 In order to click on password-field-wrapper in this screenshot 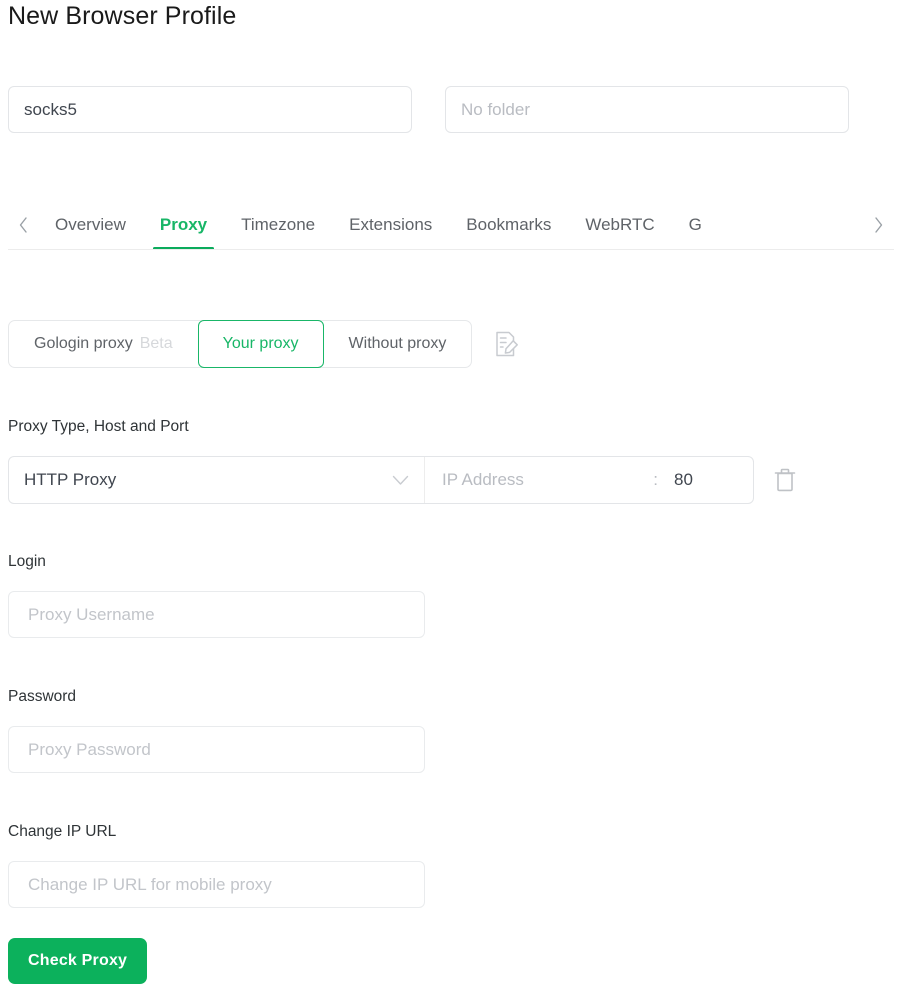, I will do `click(216, 749)`.